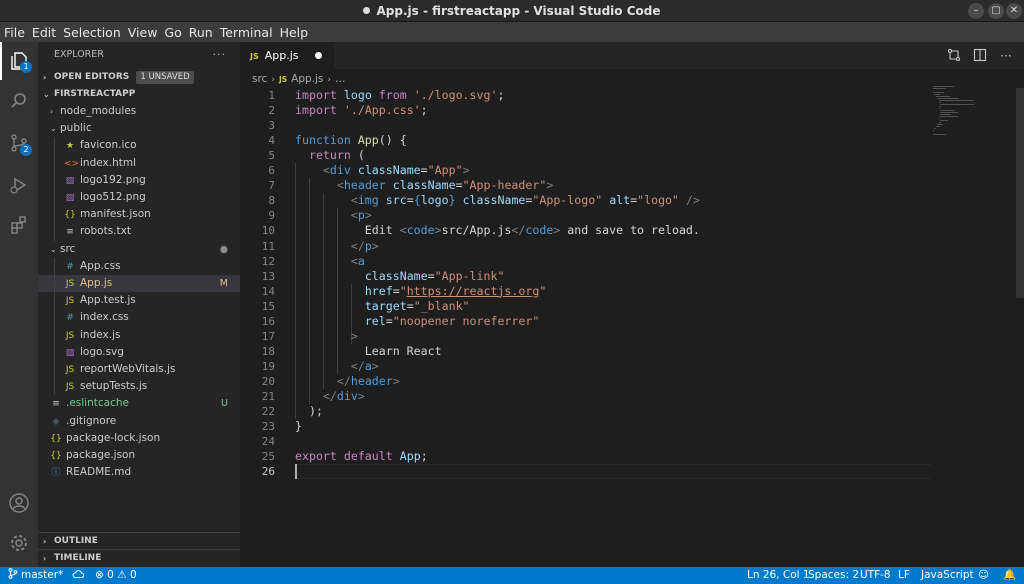  What do you see at coordinates (200, 32) in the screenshot?
I see `menu-run: Run` at bounding box center [200, 32].